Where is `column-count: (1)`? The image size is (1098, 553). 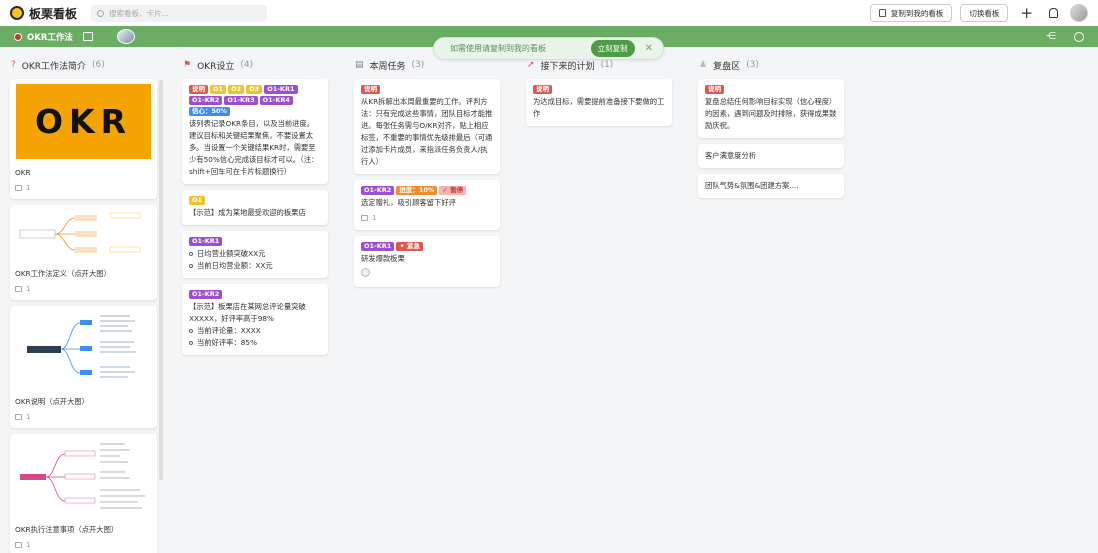
column-count: (1) is located at coordinates (607, 65).